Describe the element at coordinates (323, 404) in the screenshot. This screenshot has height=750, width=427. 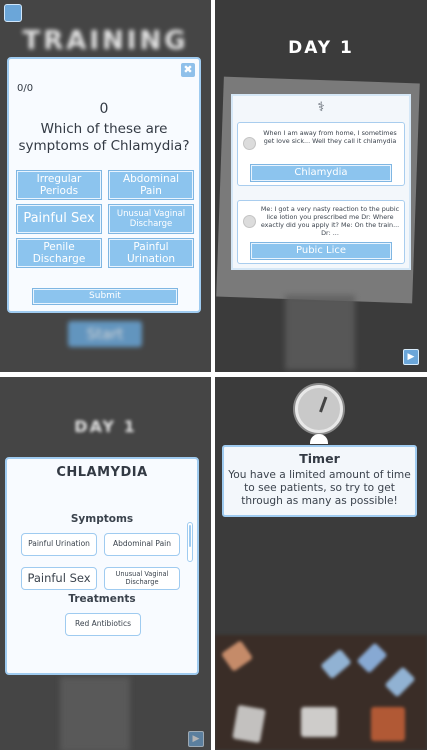
I see `clock-hand` at that location.